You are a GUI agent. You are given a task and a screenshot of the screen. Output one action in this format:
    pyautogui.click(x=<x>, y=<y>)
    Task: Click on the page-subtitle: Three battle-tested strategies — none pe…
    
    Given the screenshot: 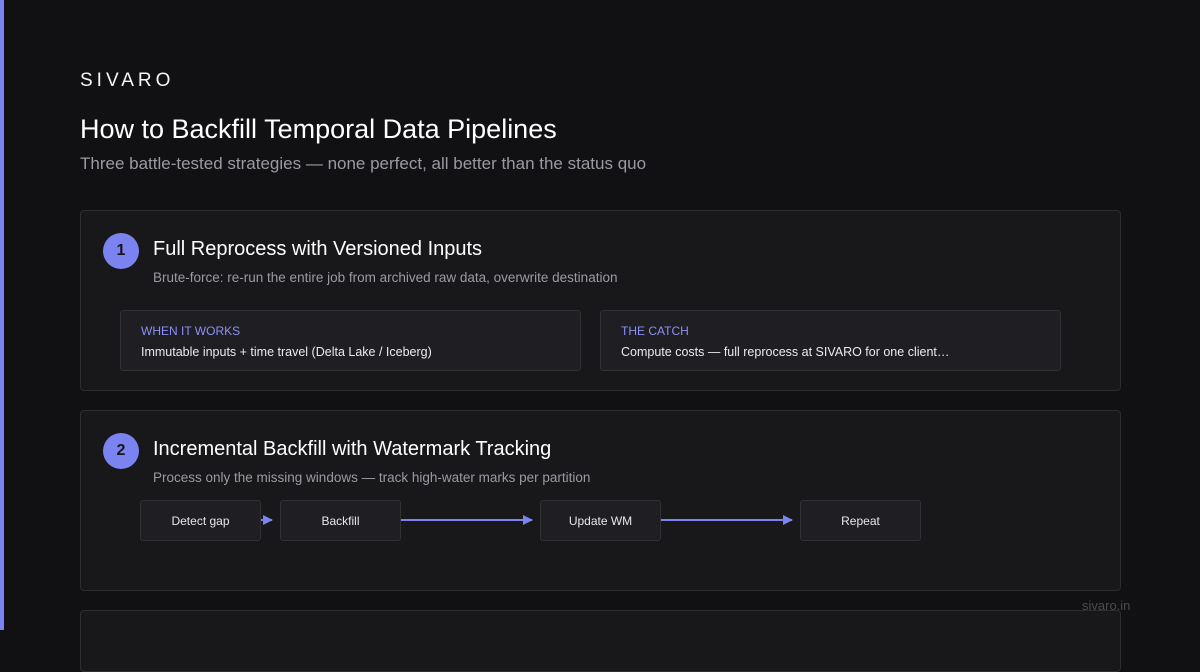 What is the action you would take?
    pyautogui.click(x=363, y=163)
    